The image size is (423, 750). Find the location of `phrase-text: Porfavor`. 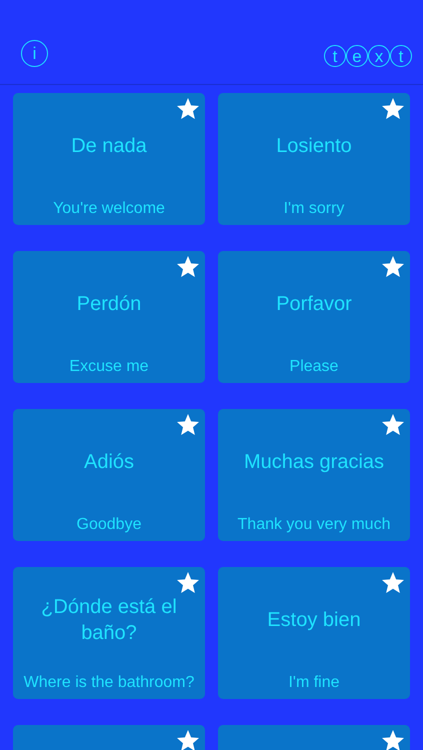

phrase-text: Porfavor is located at coordinates (314, 304).